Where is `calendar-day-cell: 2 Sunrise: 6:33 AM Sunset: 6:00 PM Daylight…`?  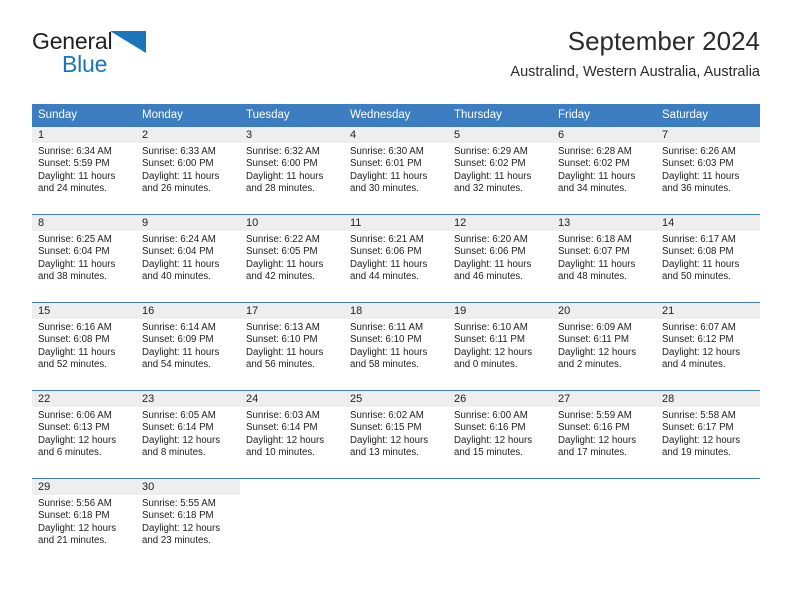
calendar-day-cell: 2 Sunrise: 6:33 AM Sunset: 6:00 PM Daylight… is located at coordinates (188, 170).